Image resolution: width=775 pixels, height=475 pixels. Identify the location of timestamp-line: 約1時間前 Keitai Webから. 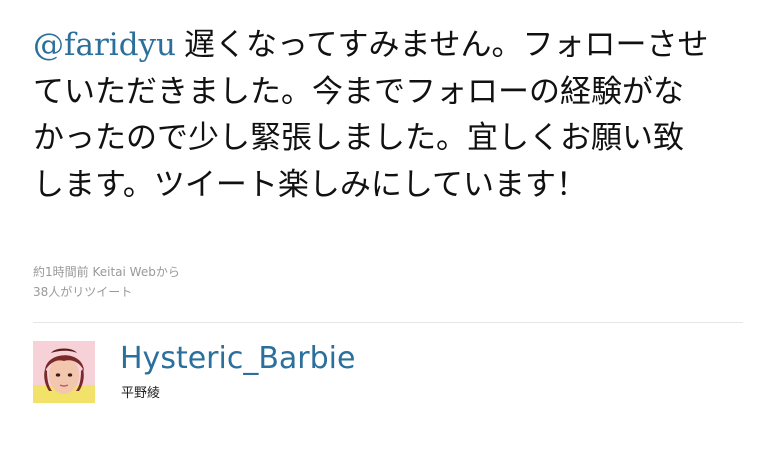
(106, 272).